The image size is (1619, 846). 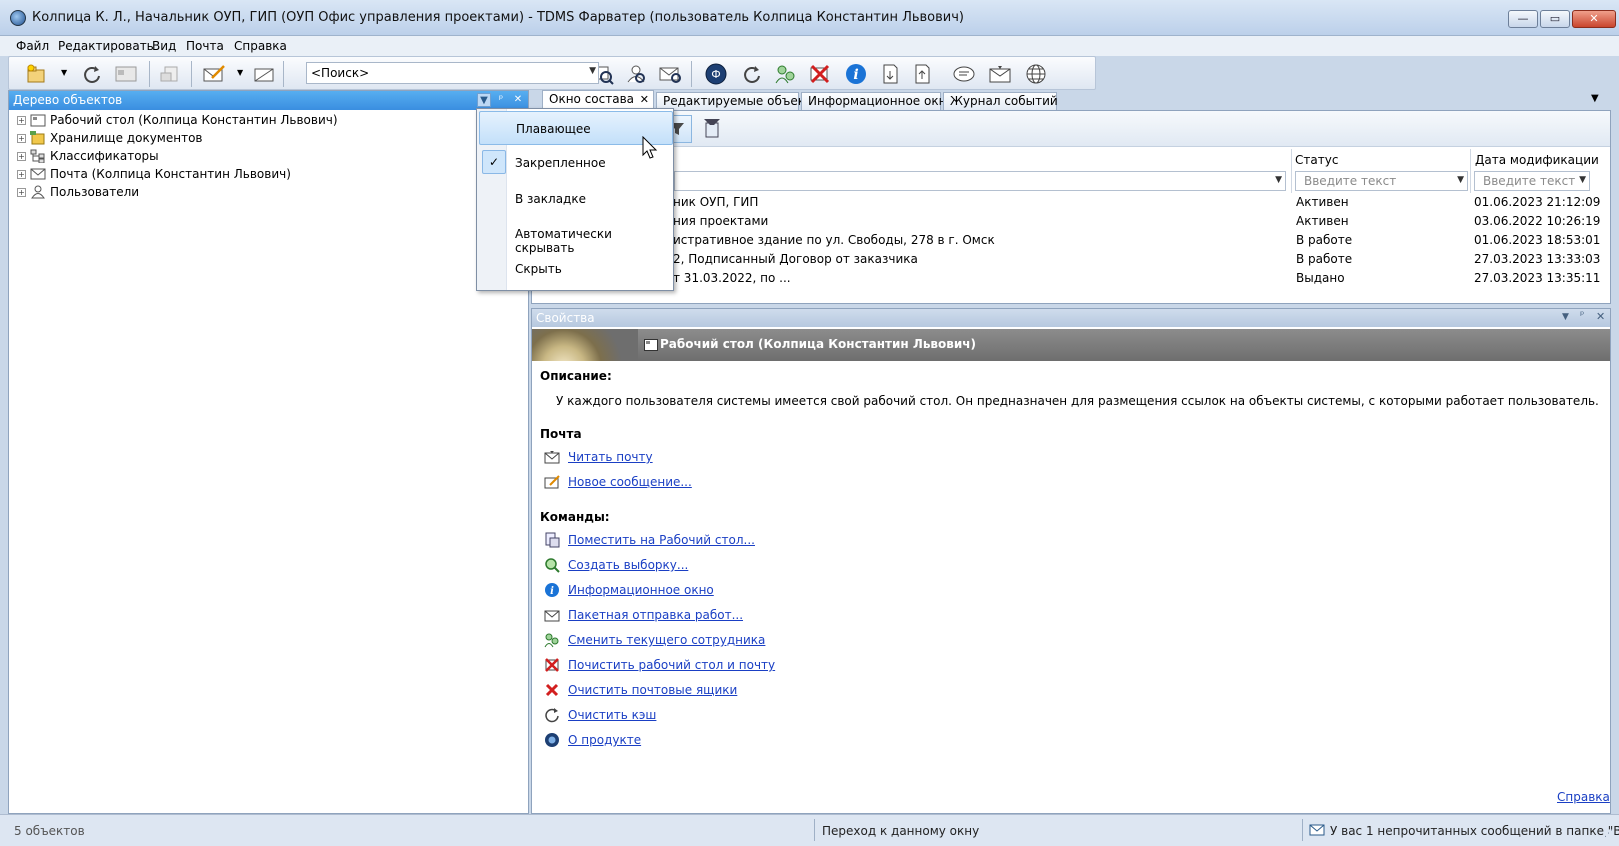 I want to click on menu-edit: Редактировать, so click(x=106, y=46).